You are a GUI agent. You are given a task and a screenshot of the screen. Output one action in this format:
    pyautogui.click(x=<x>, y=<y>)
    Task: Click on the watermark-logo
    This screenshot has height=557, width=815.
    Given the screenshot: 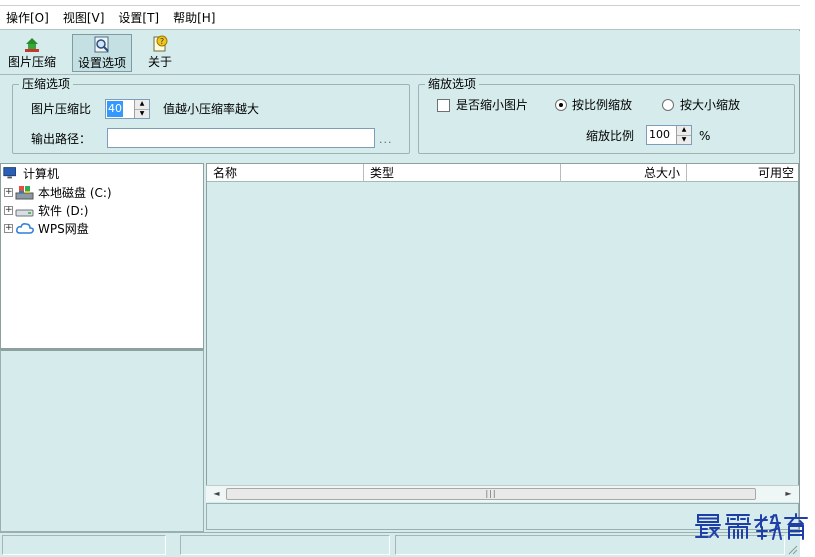 What is the action you would take?
    pyautogui.click(x=751, y=526)
    